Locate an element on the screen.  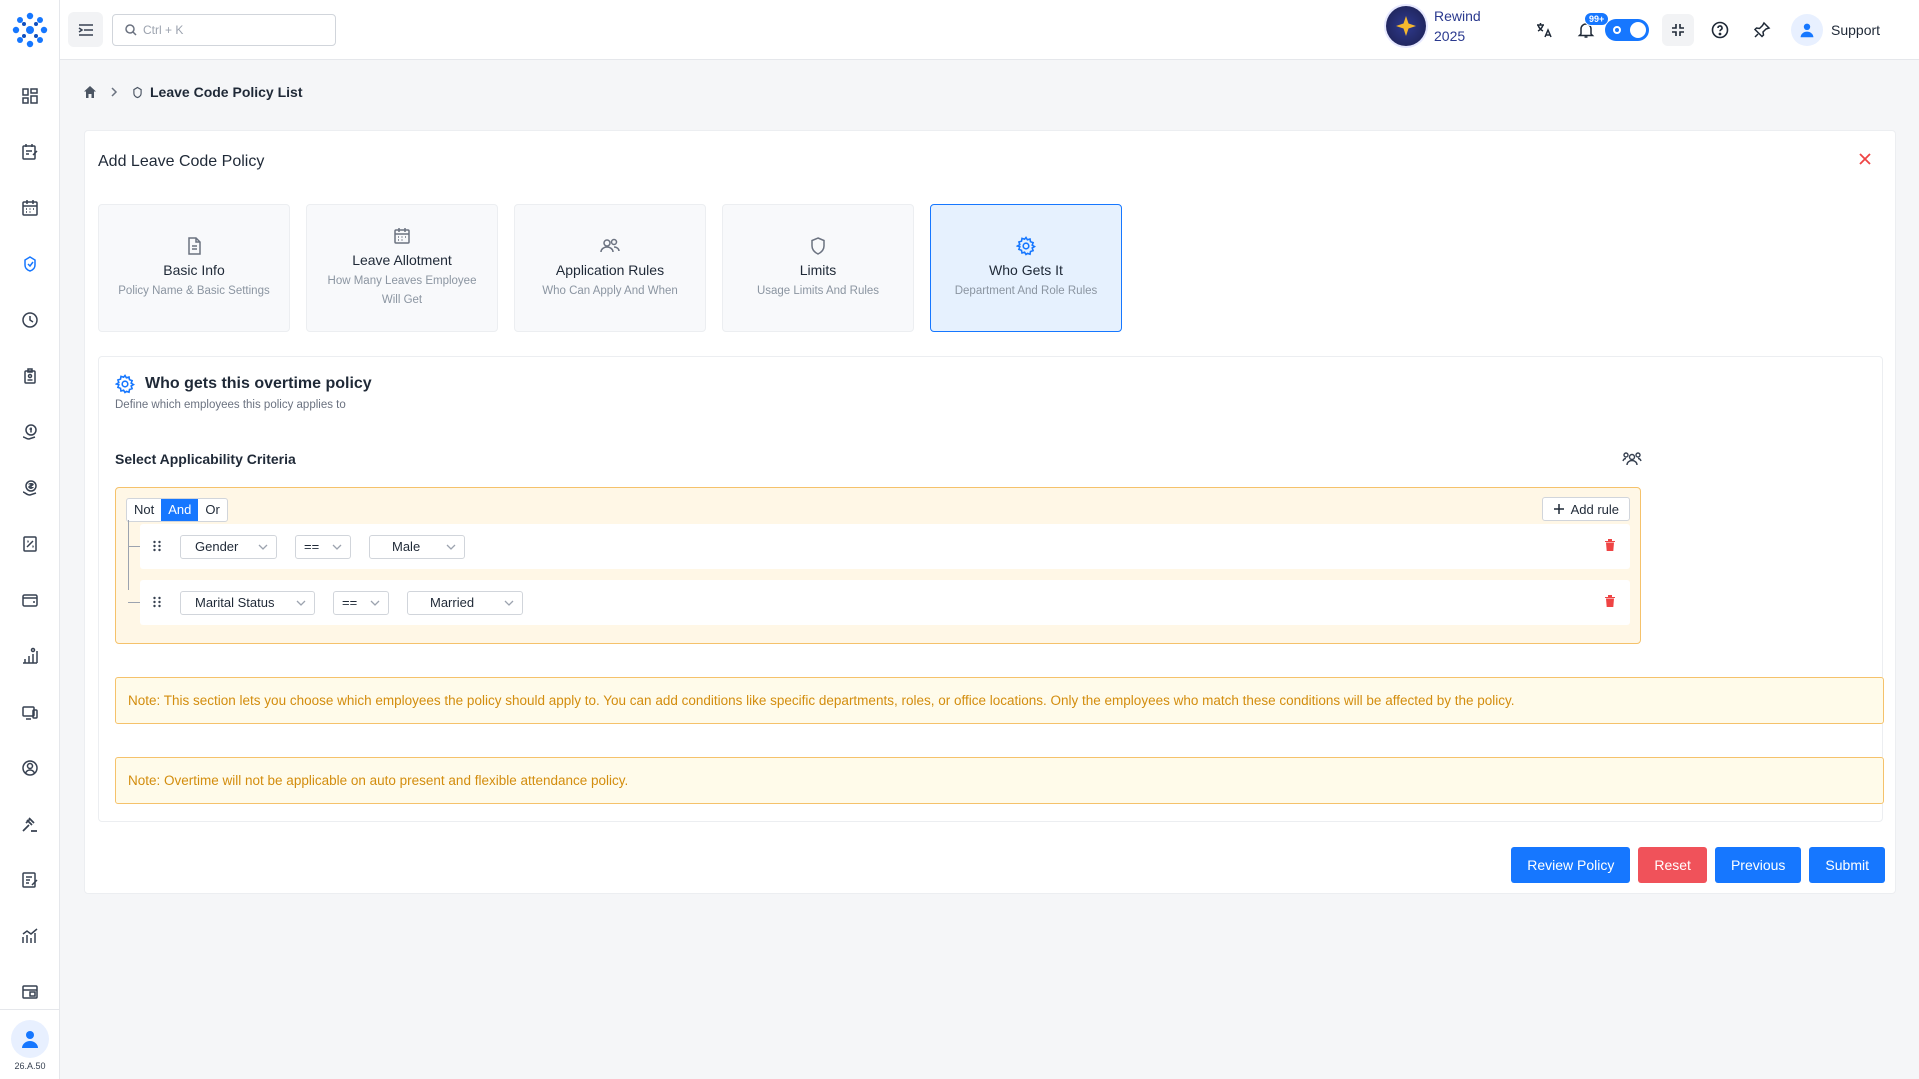
rule-field-value: Marital Status is located at coordinates (235, 602).